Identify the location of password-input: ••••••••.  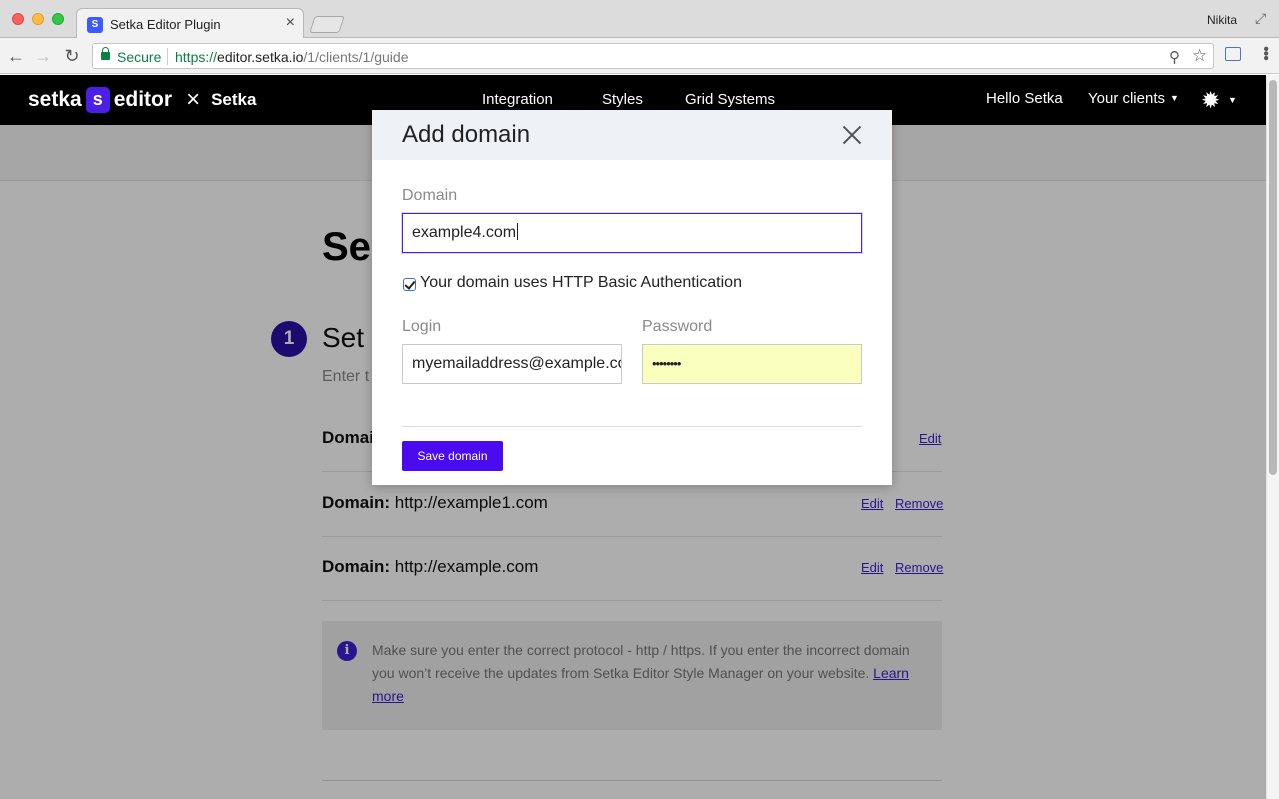
(752, 364).